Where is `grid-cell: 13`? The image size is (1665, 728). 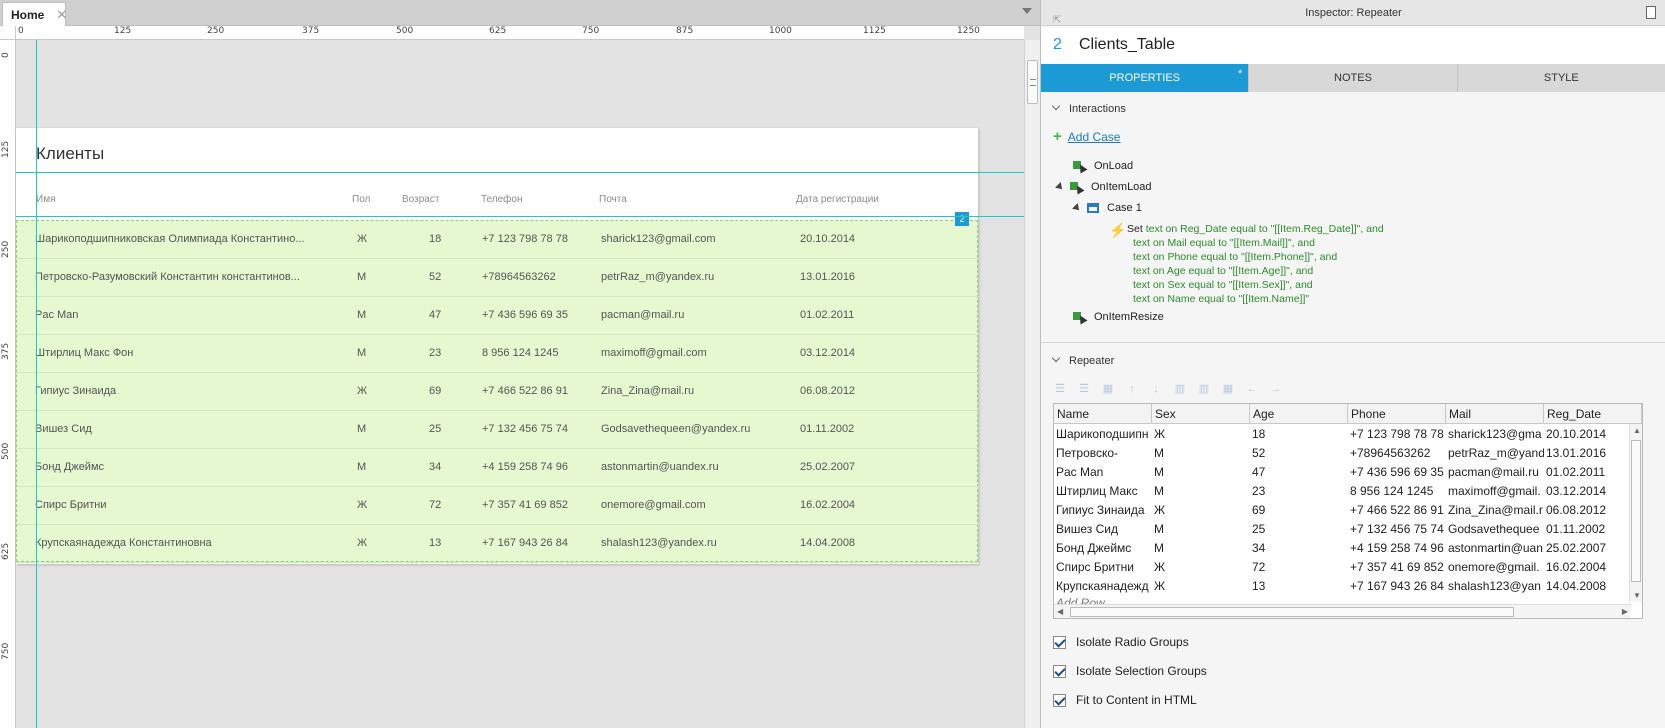 grid-cell: 13 is located at coordinates (1299, 586).